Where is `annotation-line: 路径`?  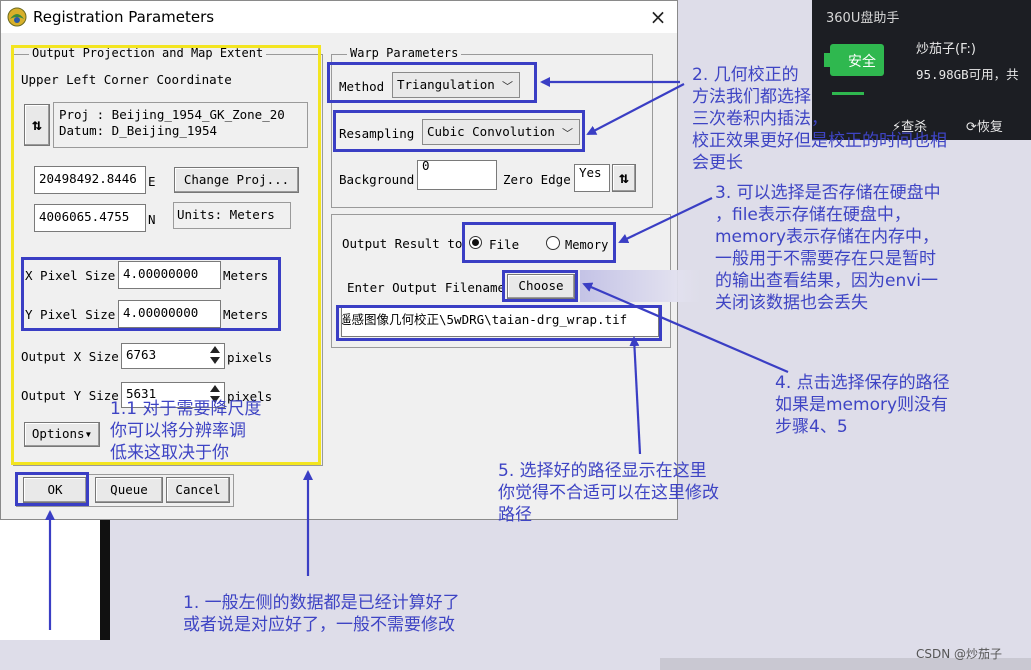 annotation-line: 路径 is located at coordinates (515, 515).